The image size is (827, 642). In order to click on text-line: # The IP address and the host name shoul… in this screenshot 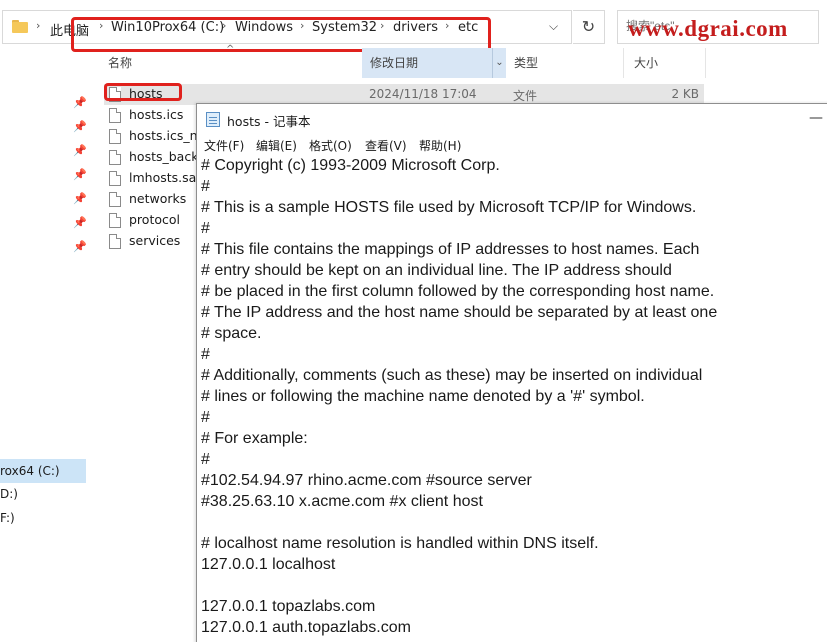, I will do `click(459, 312)`.